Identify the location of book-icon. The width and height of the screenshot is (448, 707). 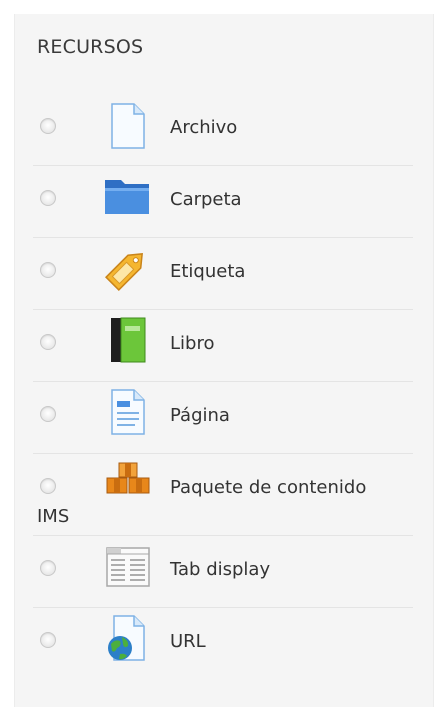
(128, 340).